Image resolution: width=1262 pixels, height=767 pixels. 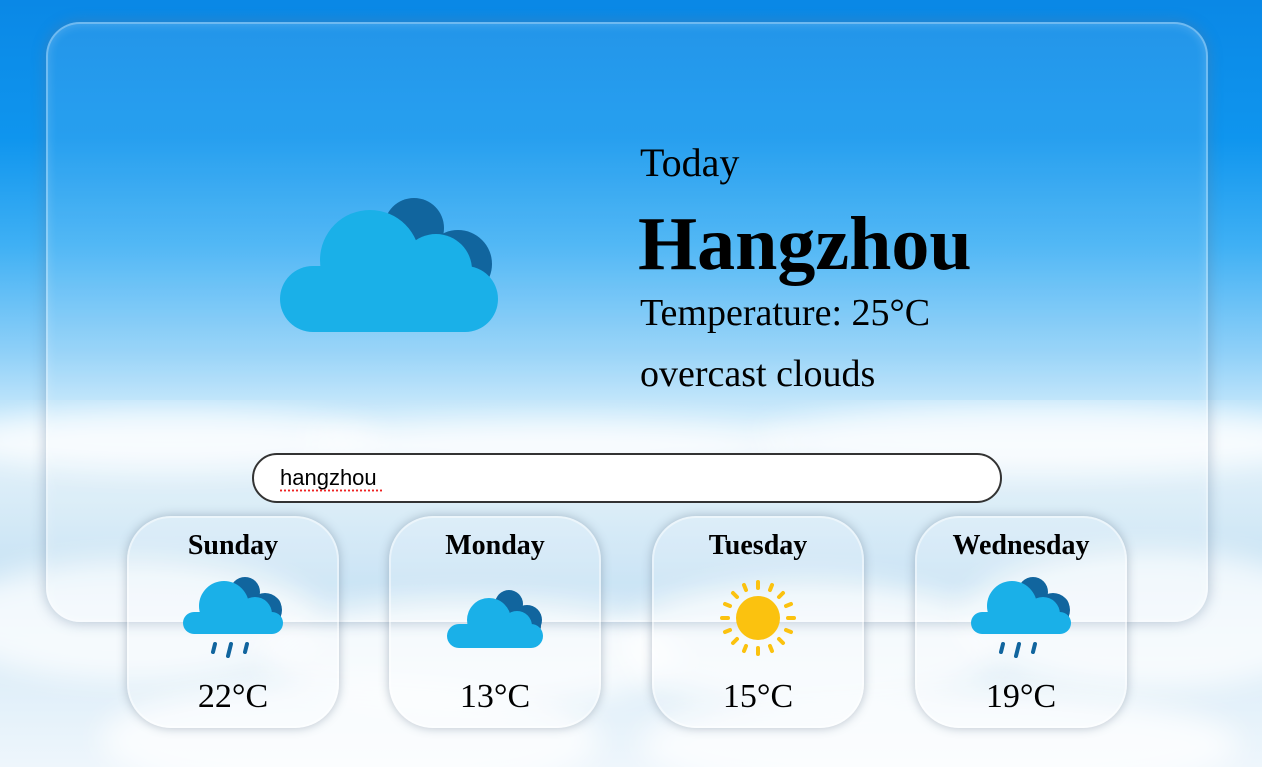 I want to click on forecast-card-monday: Monday 13°C, so click(x=495, y=622).